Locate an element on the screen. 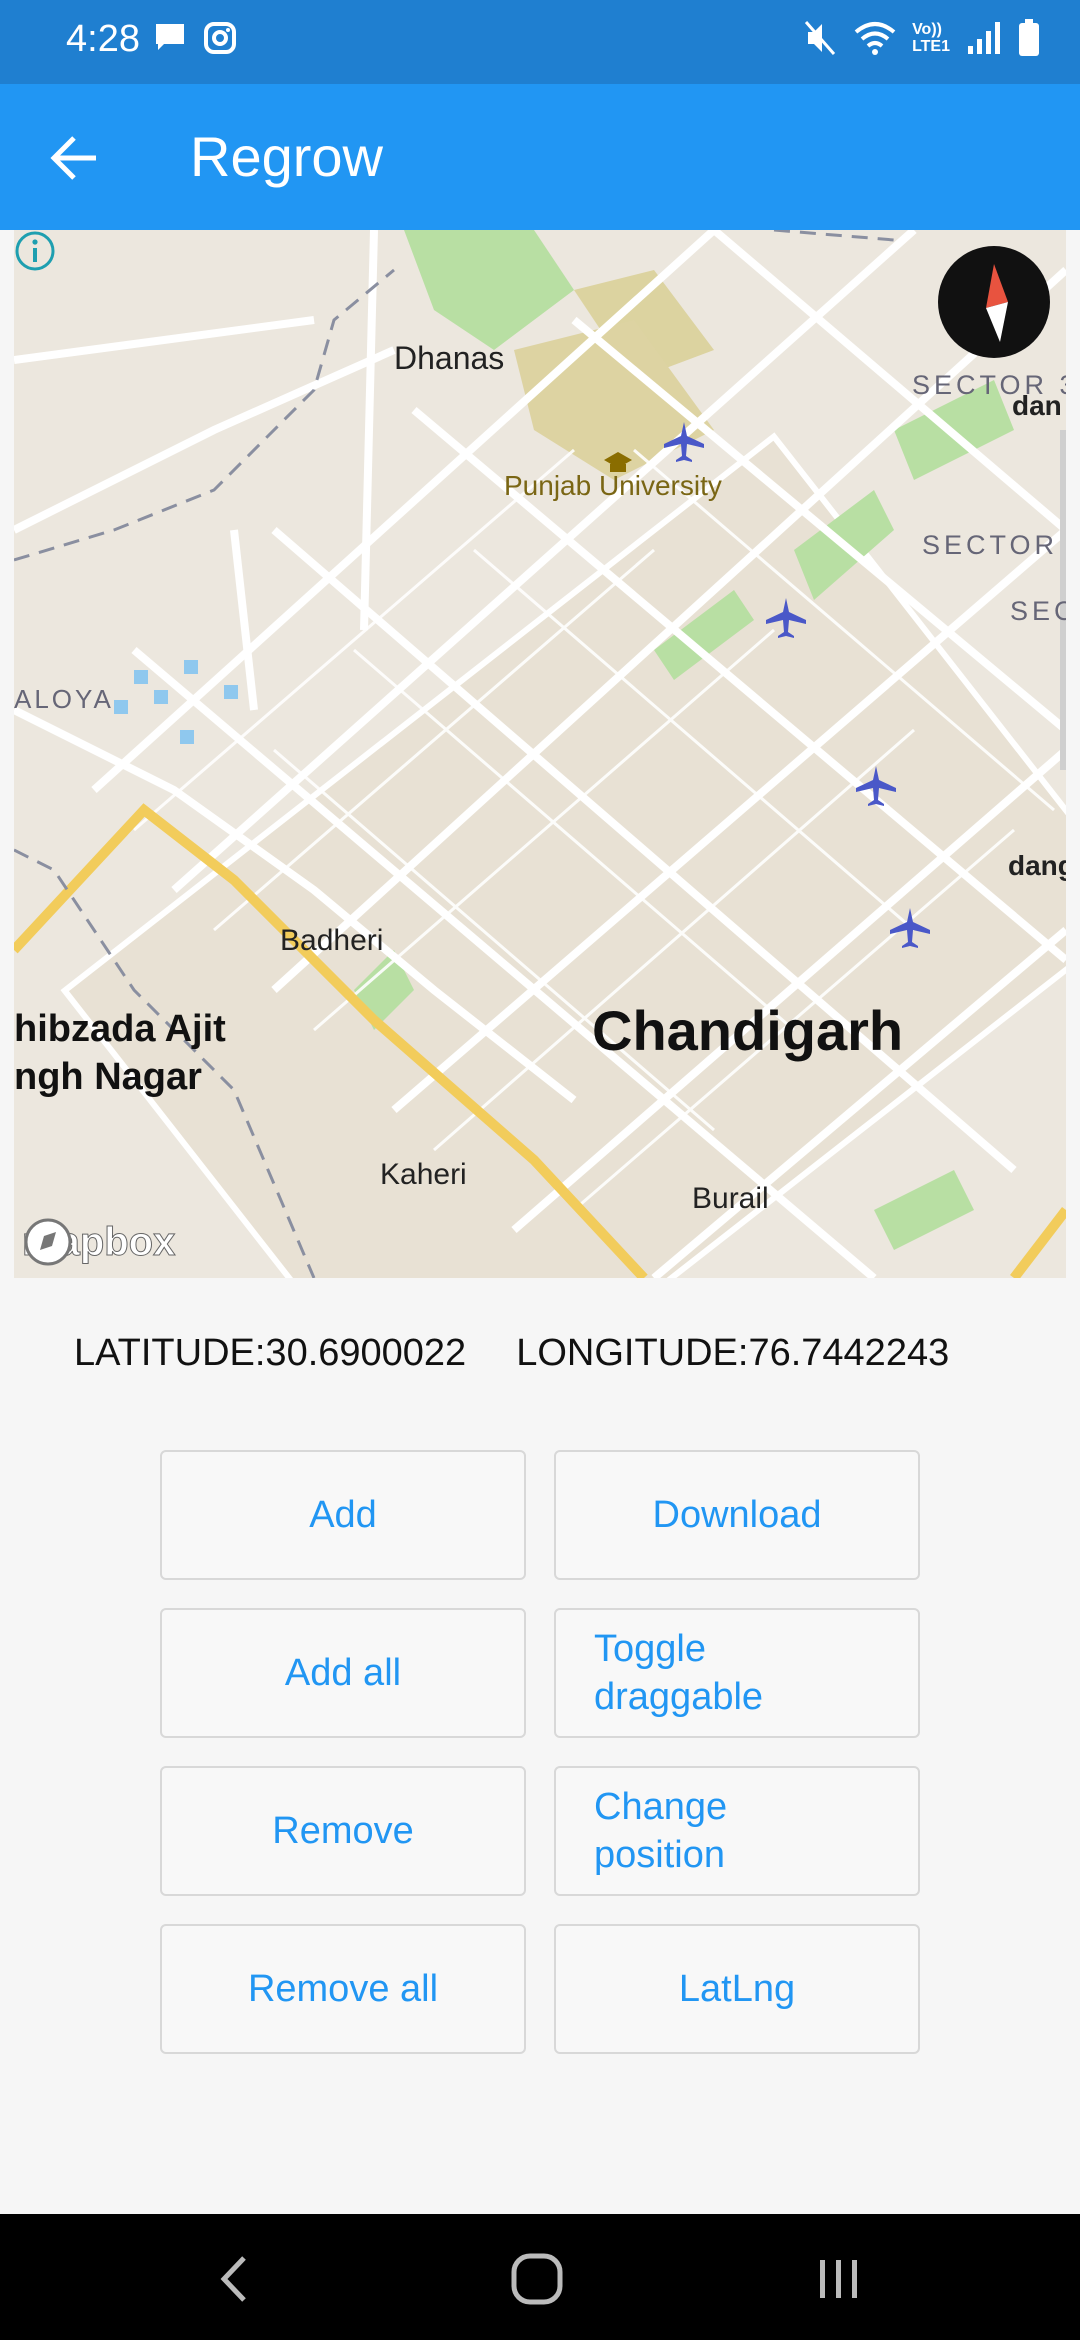 The height and width of the screenshot is (2340, 1080). volte-icon: Vo)) LTE1 is located at coordinates (931, 38).